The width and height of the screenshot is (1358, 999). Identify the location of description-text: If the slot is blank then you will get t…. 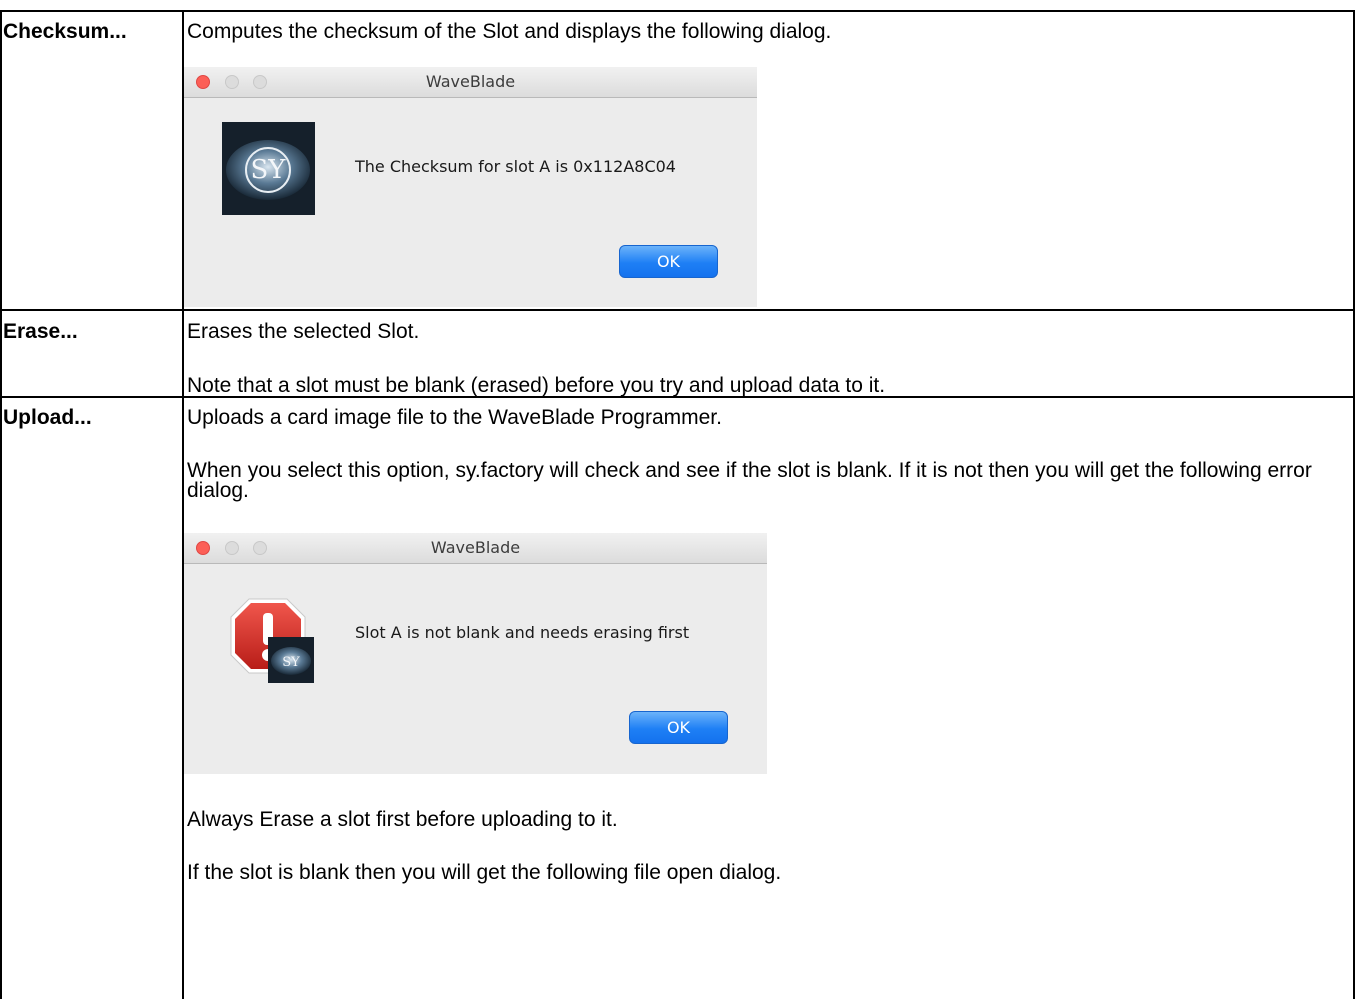
(484, 872).